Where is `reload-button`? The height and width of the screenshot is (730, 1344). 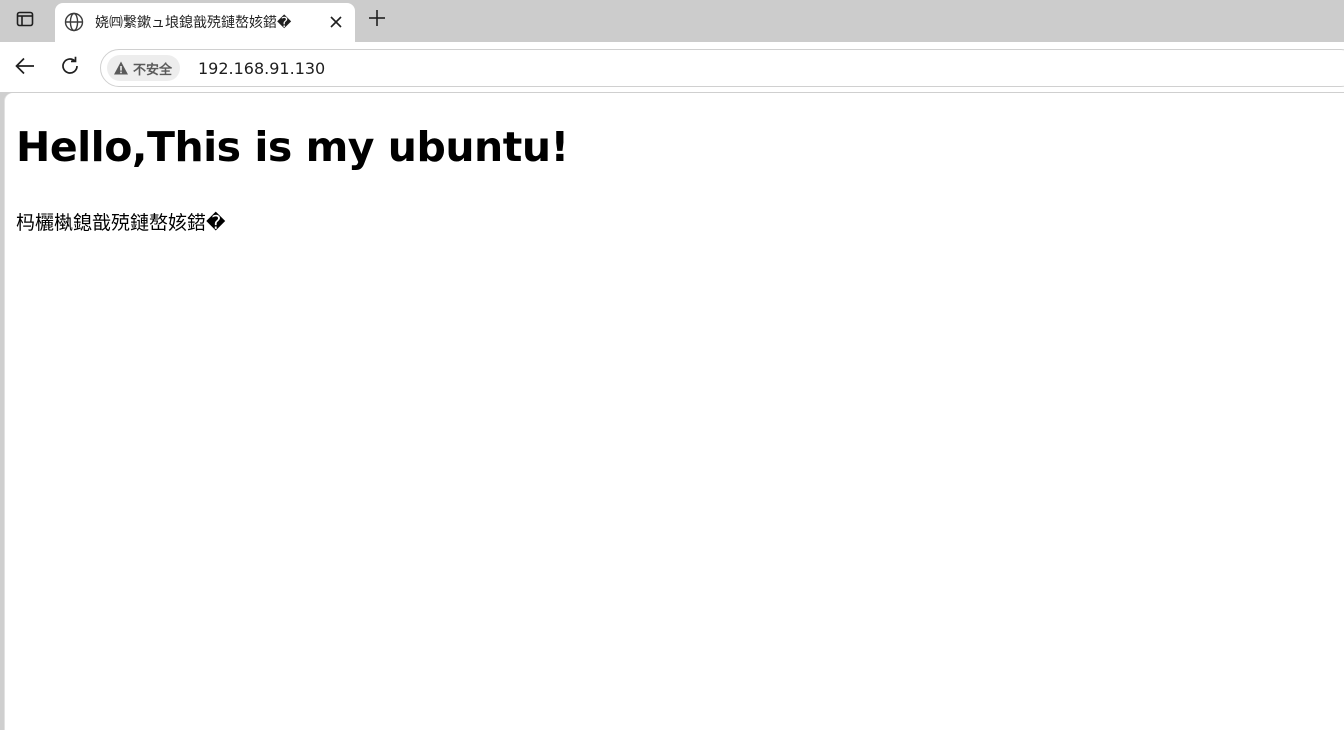
reload-button is located at coordinates (70, 68).